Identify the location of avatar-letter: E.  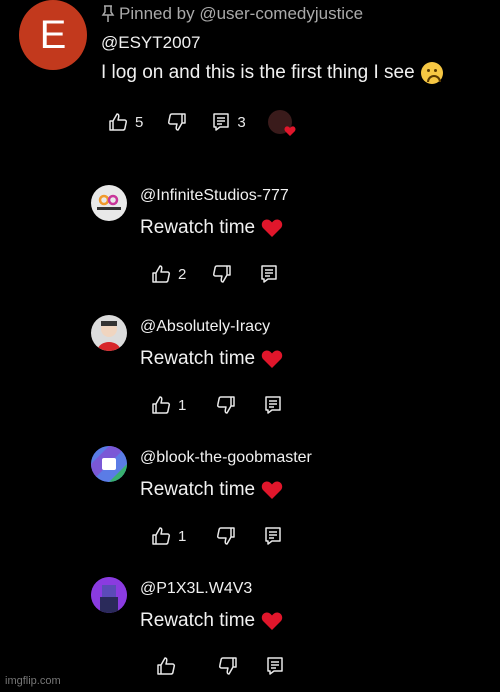
(53, 34).